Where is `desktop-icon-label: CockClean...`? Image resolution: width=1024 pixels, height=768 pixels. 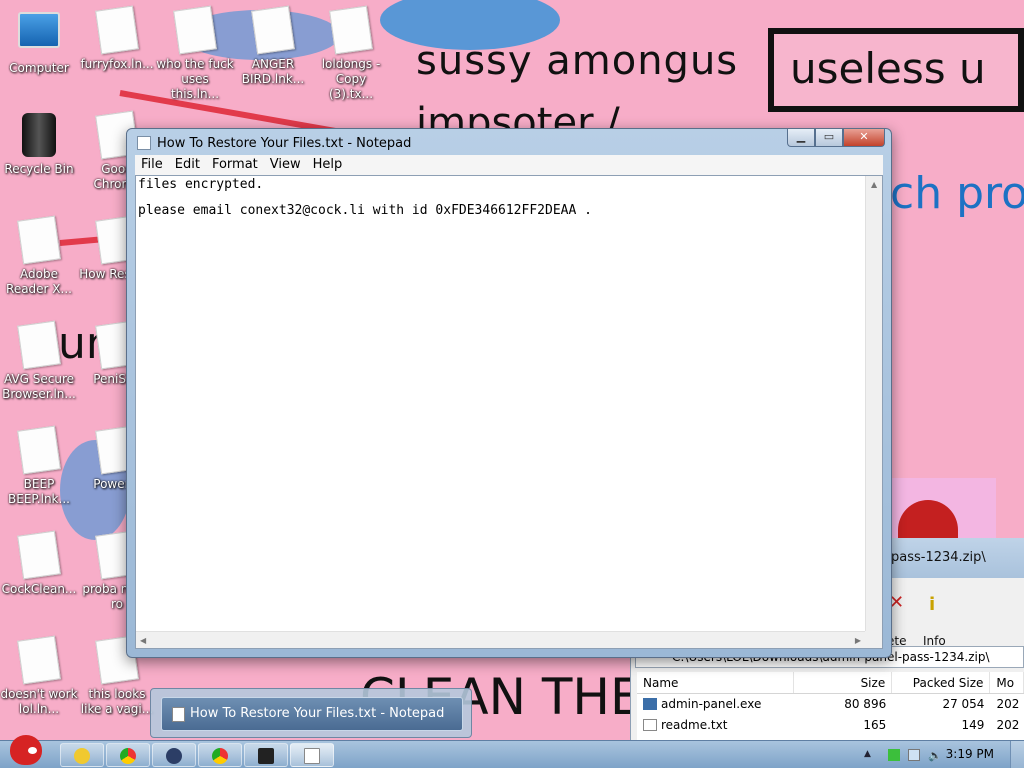 desktop-icon-label: CockClean... is located at coordinates (39, 589).